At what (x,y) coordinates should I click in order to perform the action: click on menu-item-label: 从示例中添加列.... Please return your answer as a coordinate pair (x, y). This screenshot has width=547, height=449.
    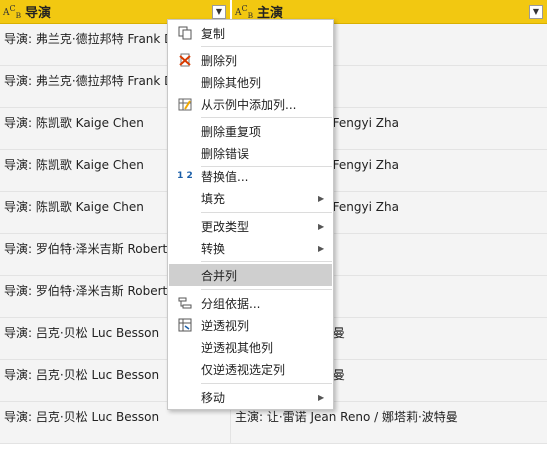
    Looking at the image, I should click on (249, 104).